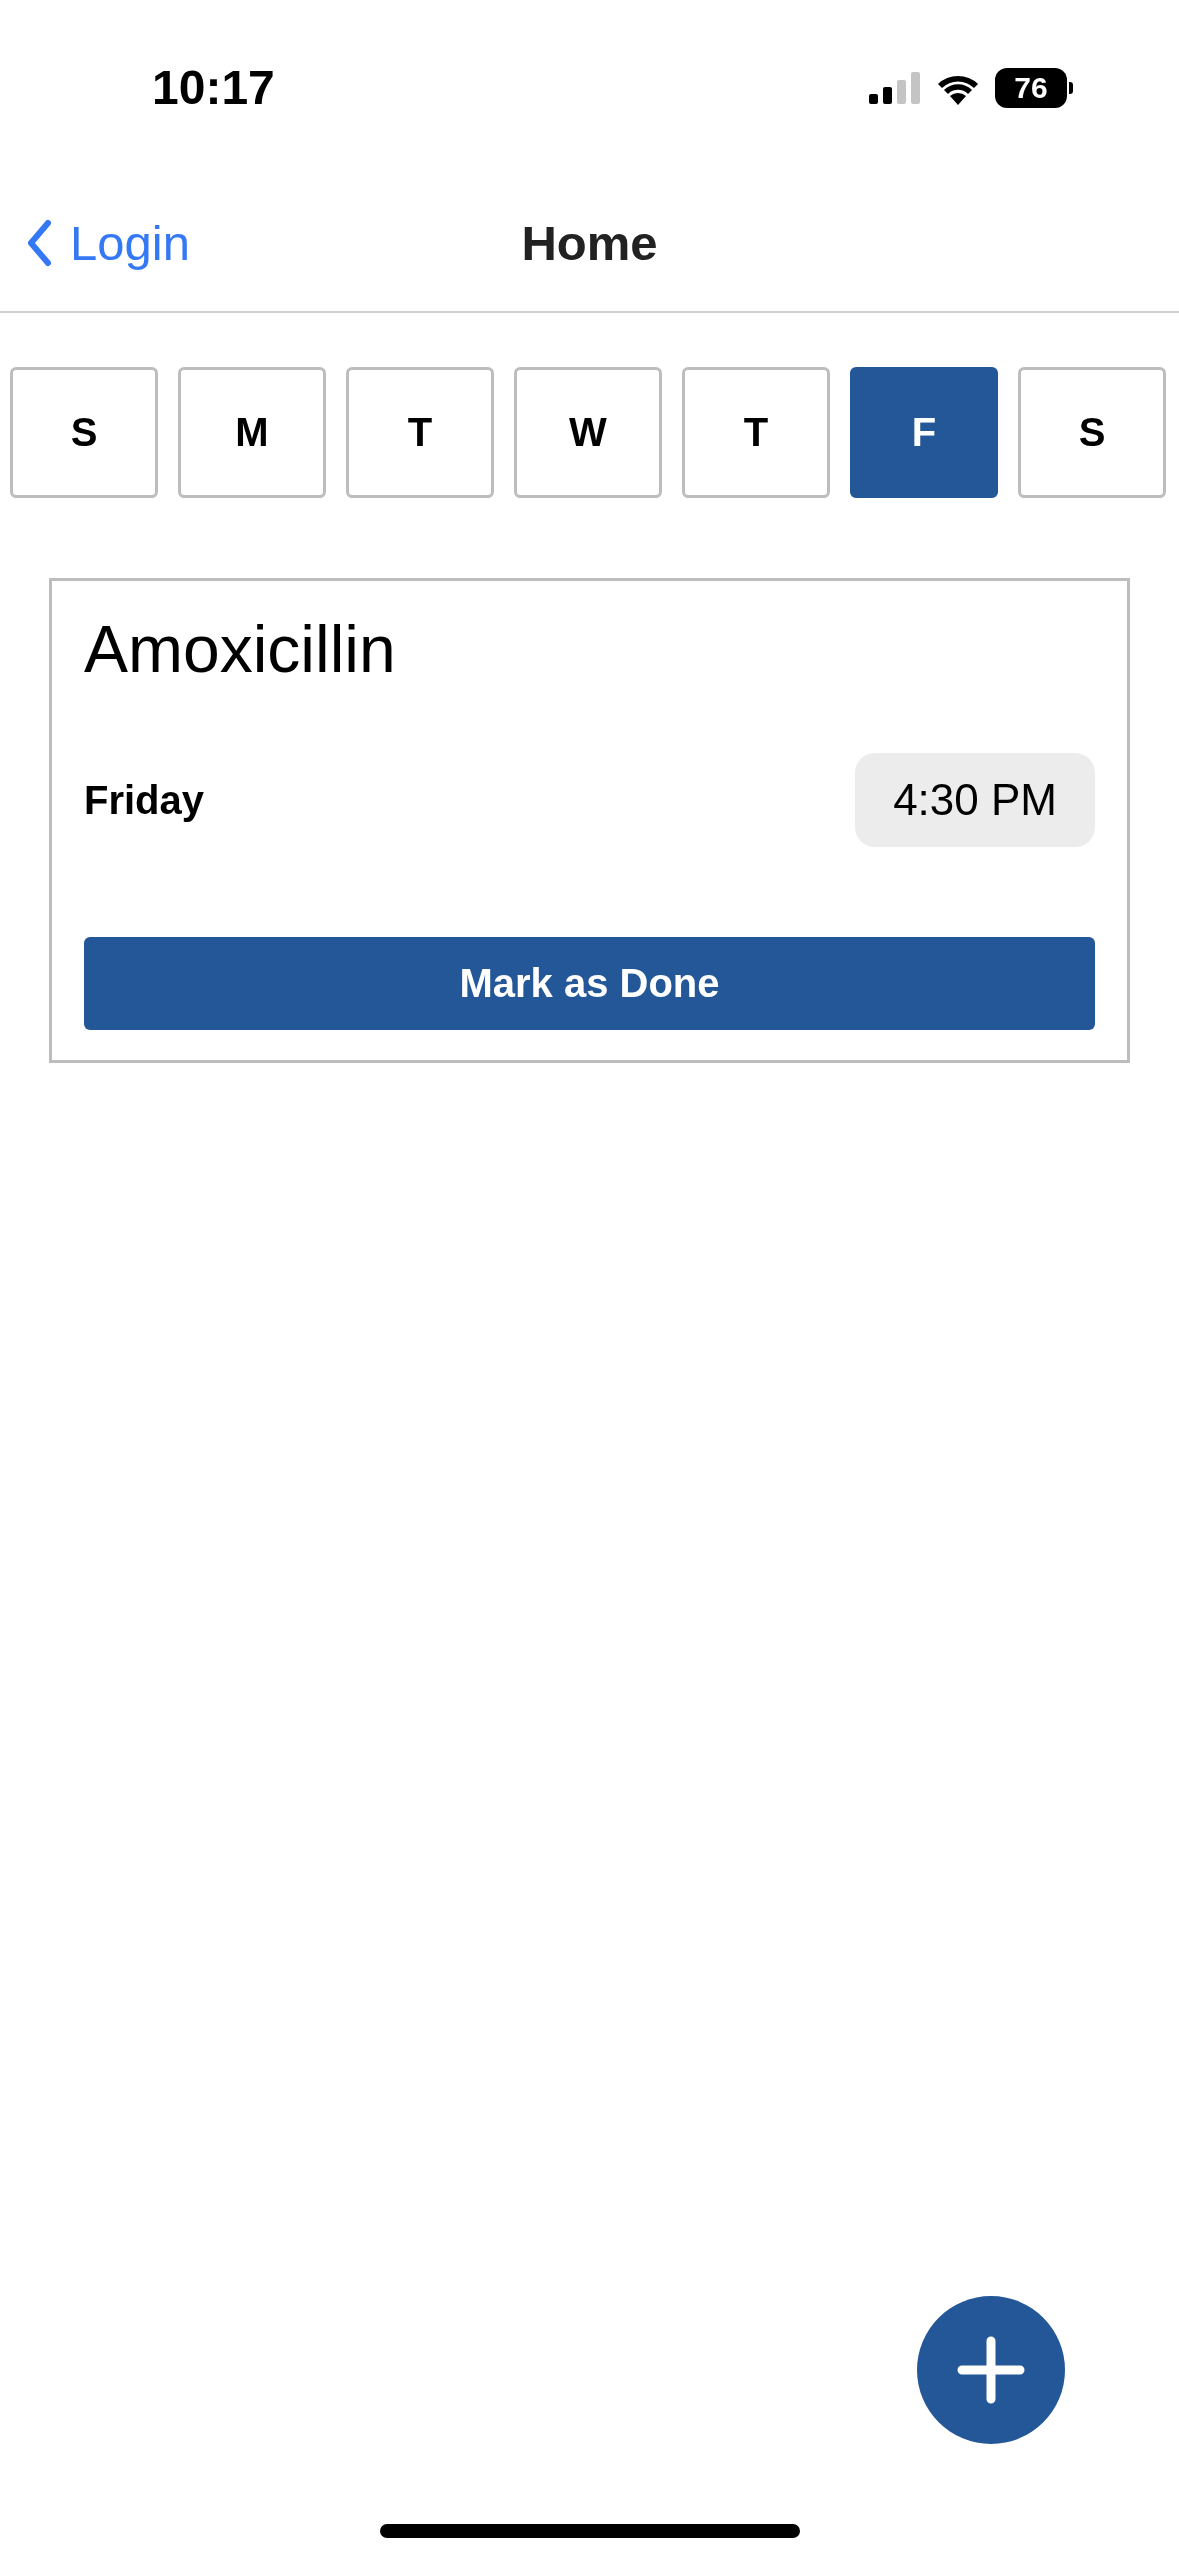 This screenshot has width=1179, height=2556. I want to click on battery-indicator: 76, so click(1031, 87).